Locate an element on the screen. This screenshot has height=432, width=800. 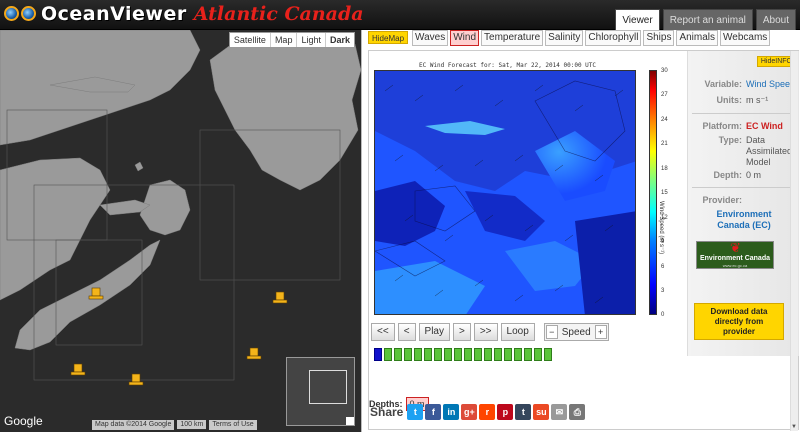
download-line: Download data is located at coordinates (739, 311).